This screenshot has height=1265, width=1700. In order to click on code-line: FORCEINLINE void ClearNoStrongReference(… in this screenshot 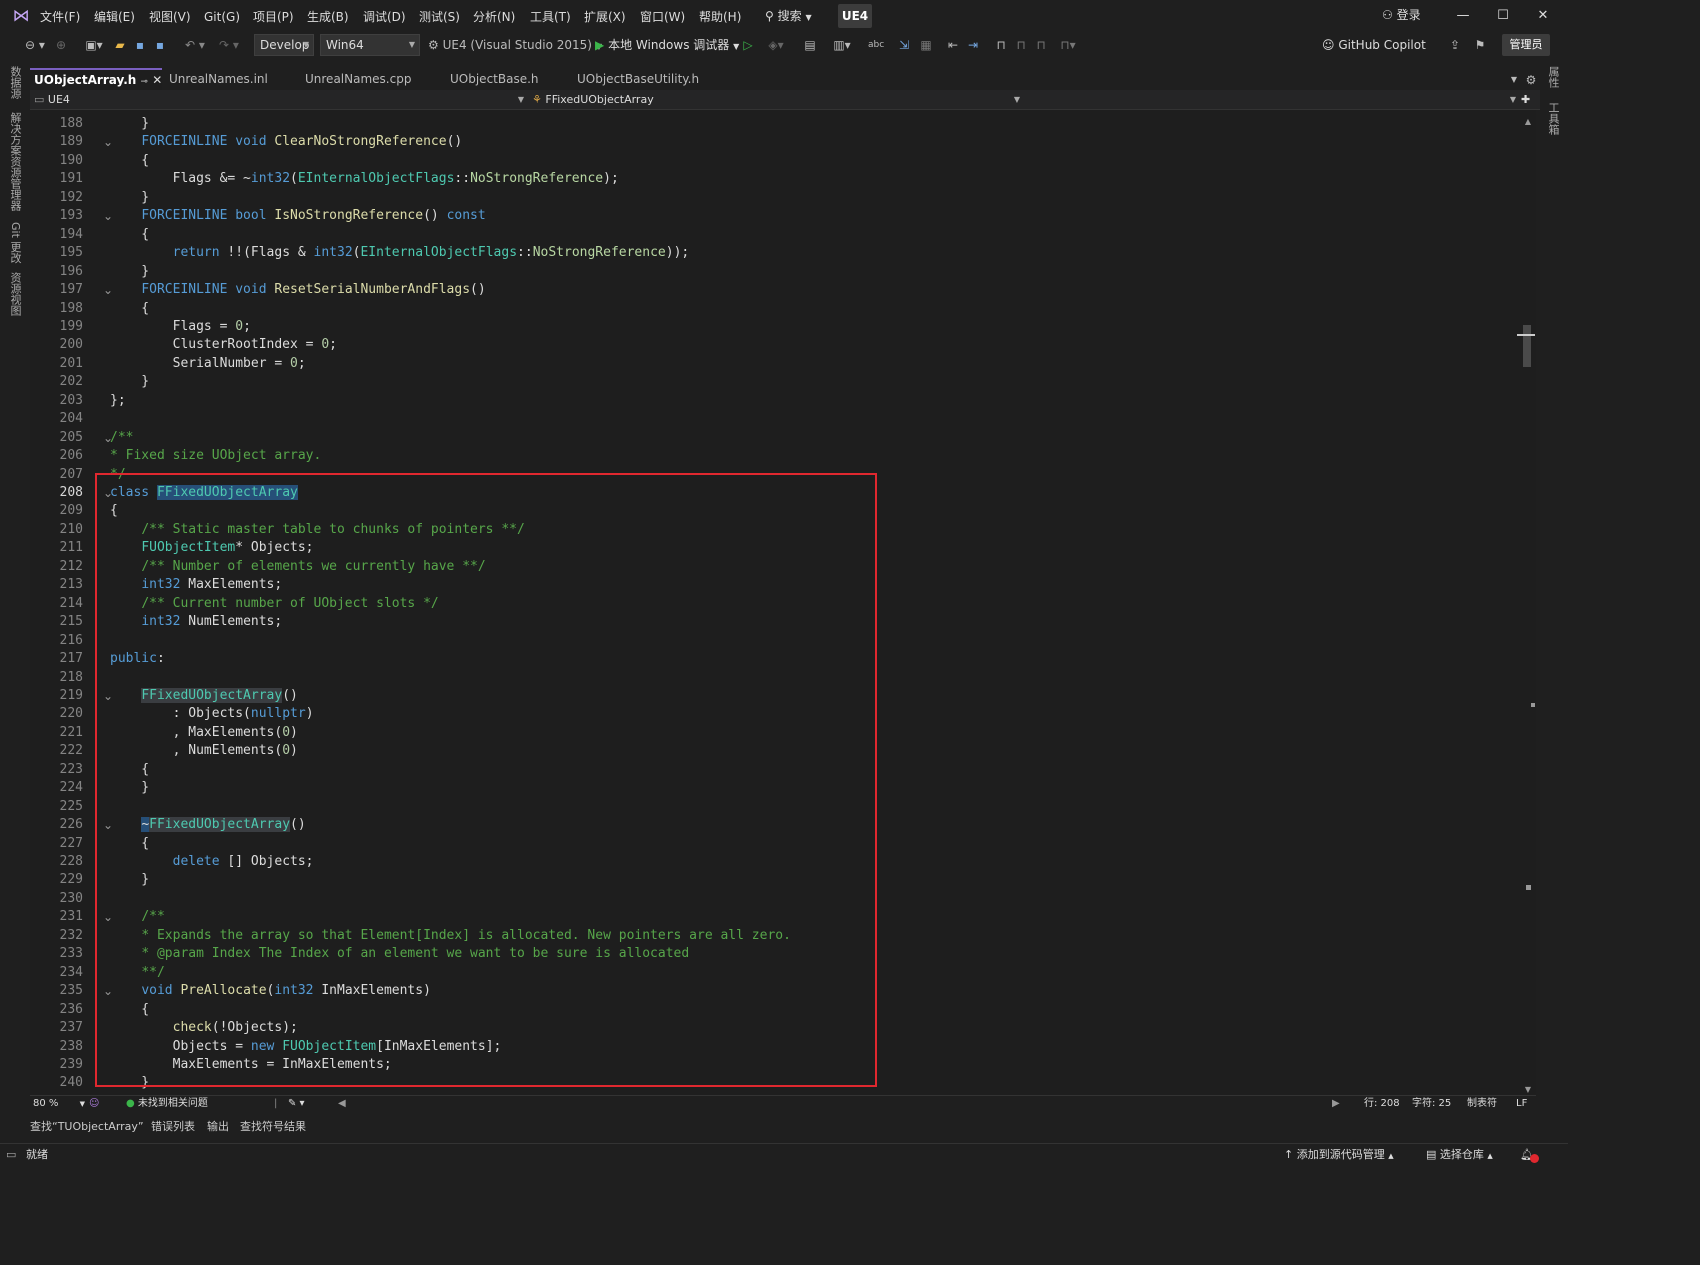, I will do `click(286, 142)`.